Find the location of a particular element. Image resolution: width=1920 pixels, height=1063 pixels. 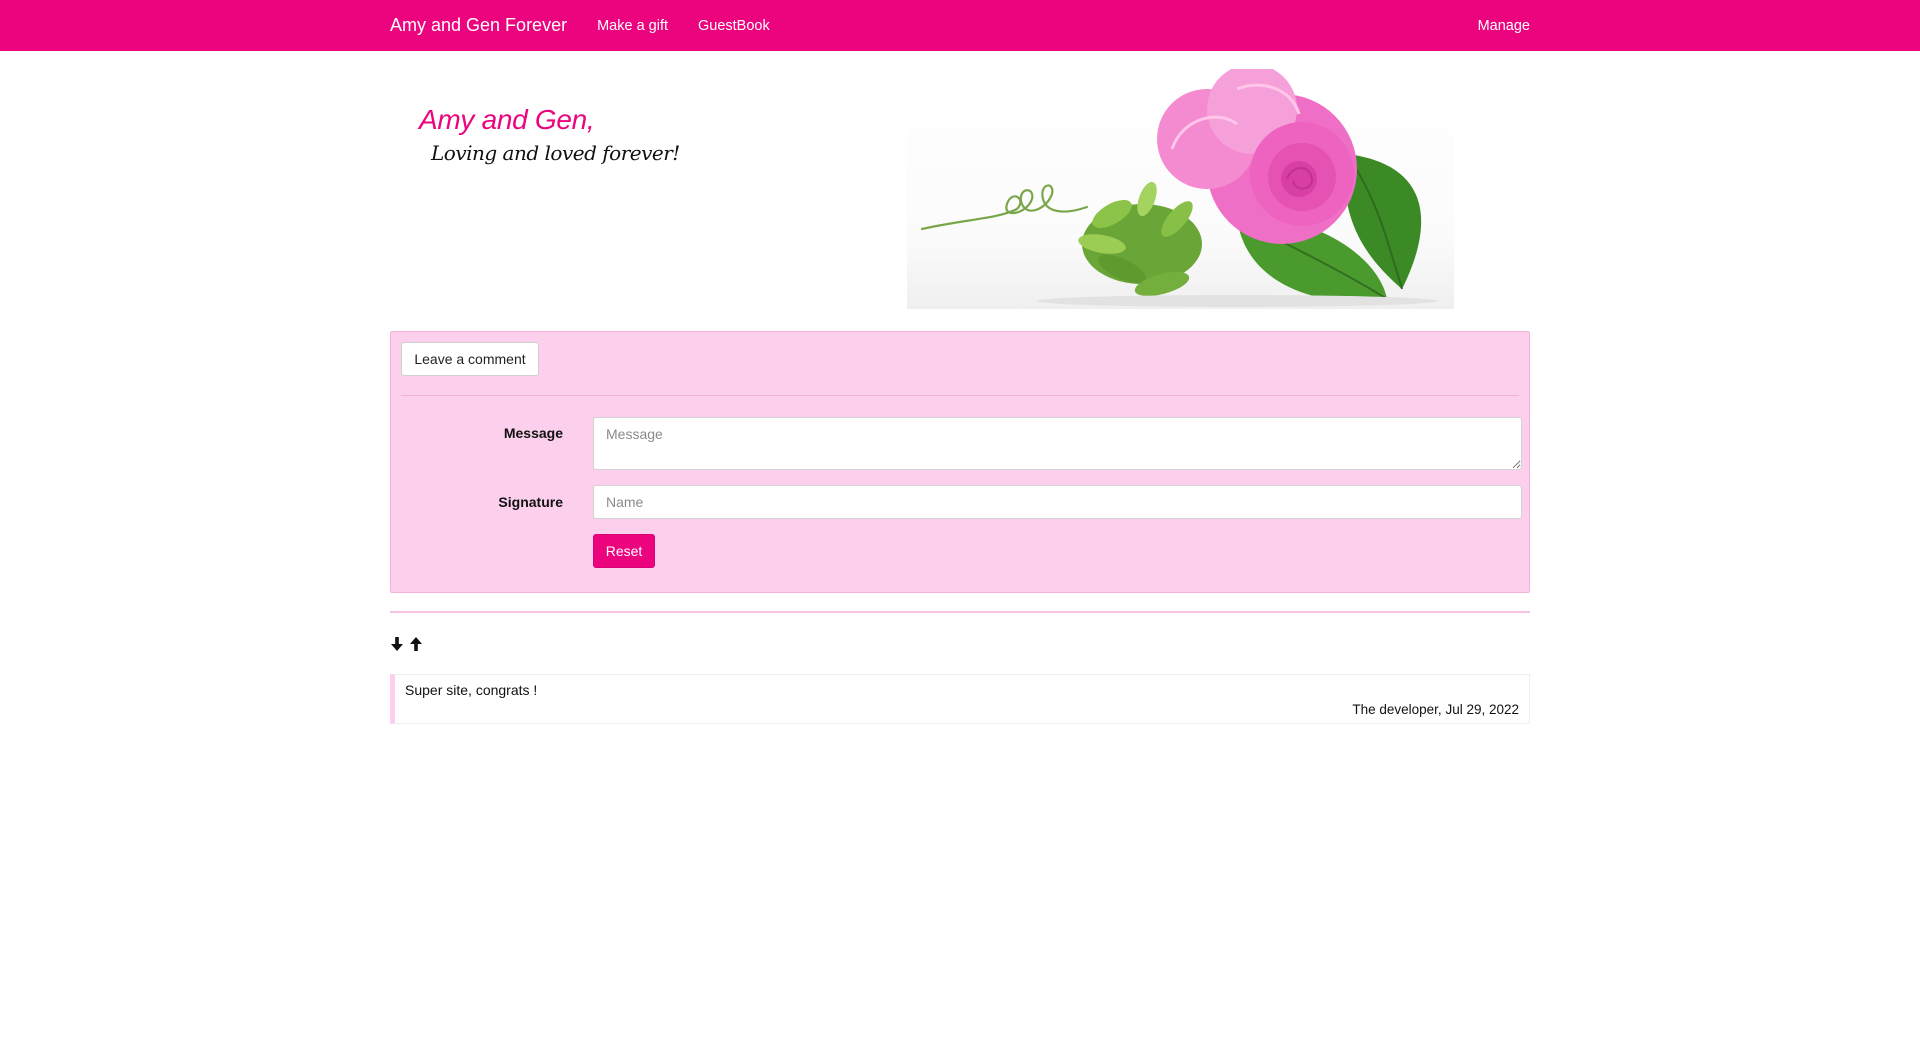

nav-link-guestbook: GuestBook is located at coordinates (734, 26).